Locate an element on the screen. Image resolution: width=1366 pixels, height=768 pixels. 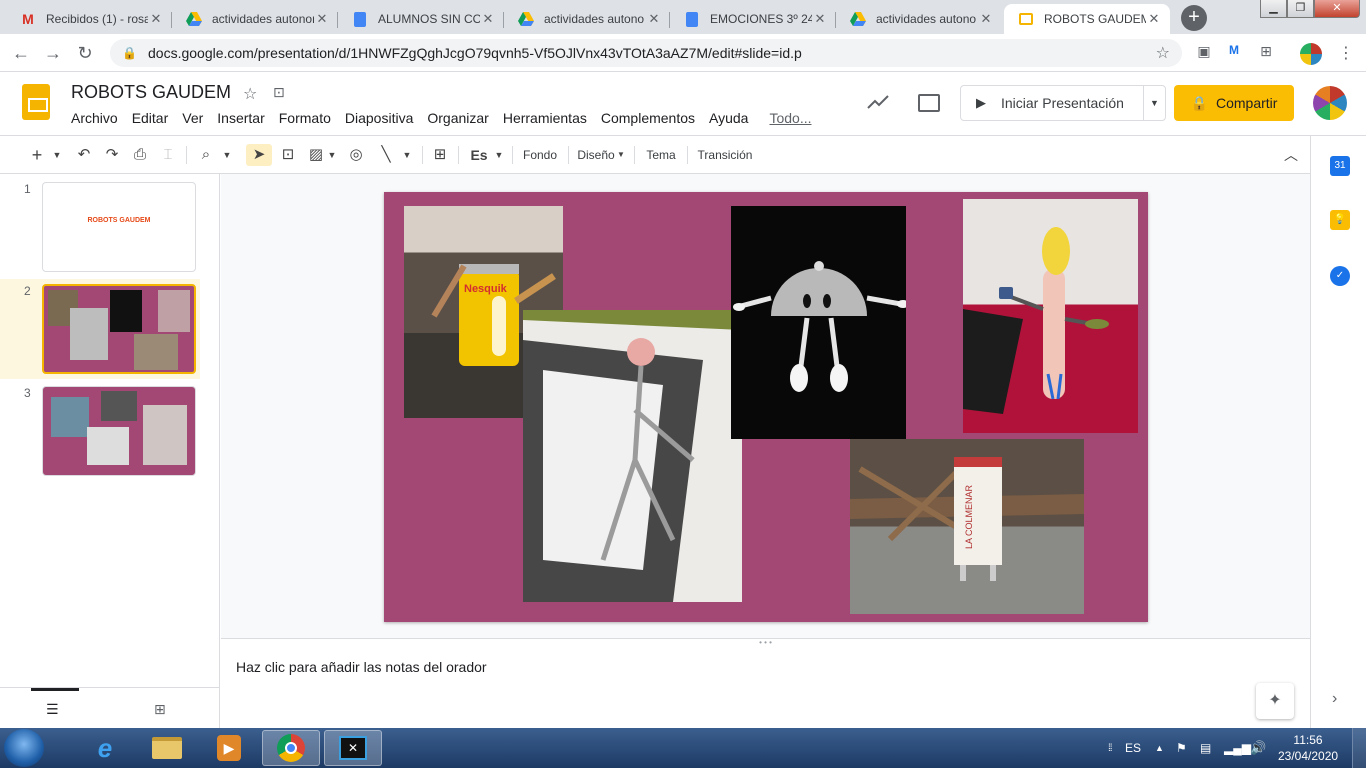
file-explorer-icon is located at coordinates (167, 748).